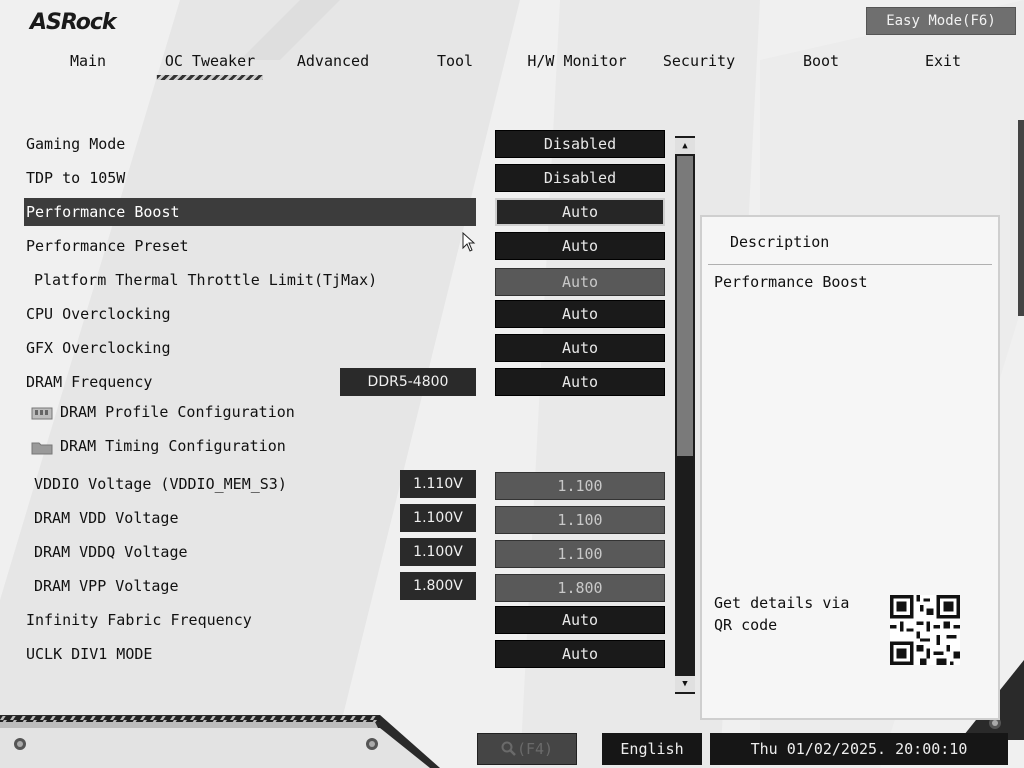 Image resolution: width=1024 pixels, height=768 pixels. What do you see at coordinates (782, 614) in the screenshot?
I see `qr-hint-text: Get details via QR code` at bounding box center [782, 614].